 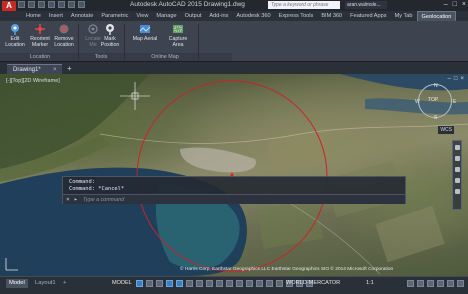 I want to click on status-bar: Model Layout1 + MODEL WORLD-MERCATOR 1:1, so click(x=234, y=285).